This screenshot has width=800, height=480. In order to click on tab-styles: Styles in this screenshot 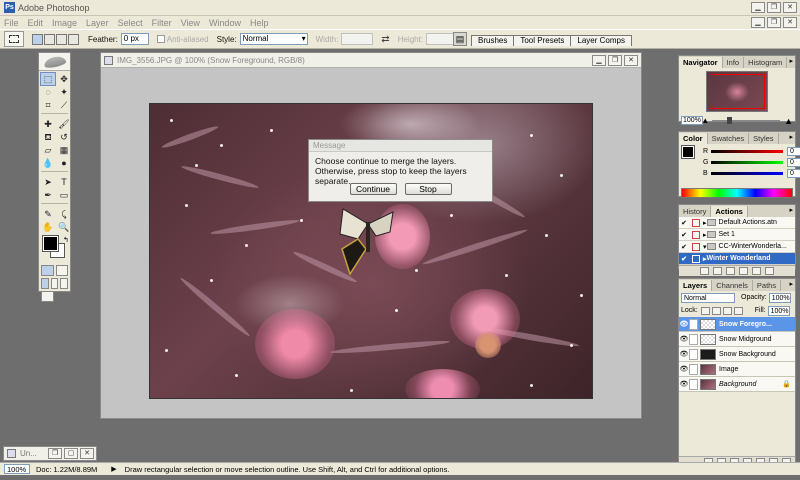, I will do `click(764, 138)`.